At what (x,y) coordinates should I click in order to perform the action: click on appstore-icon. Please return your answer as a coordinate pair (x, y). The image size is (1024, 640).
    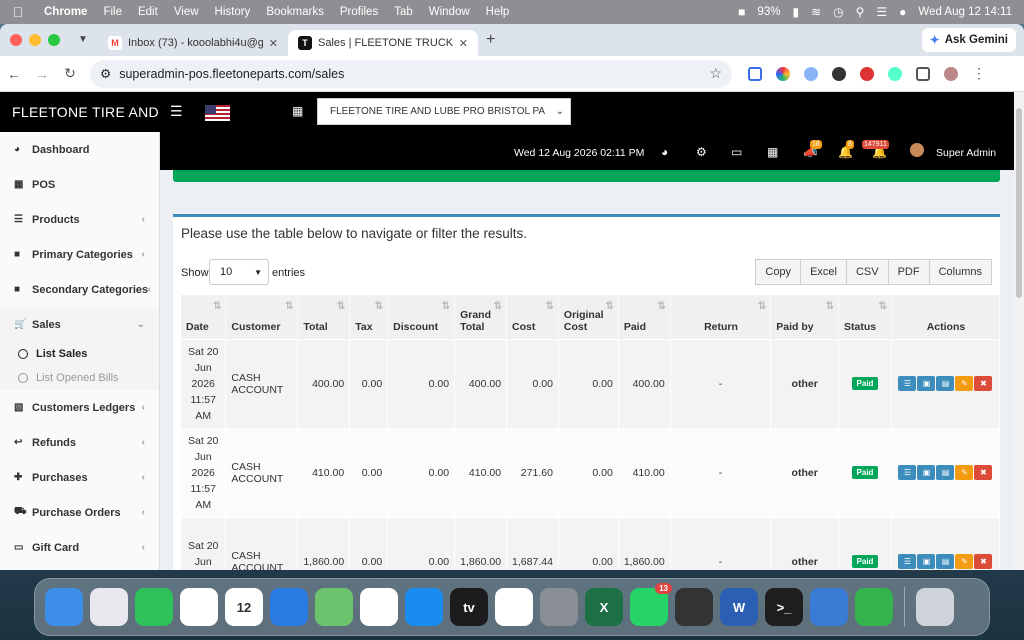
    Looking at the image, I should click on (424, 607).